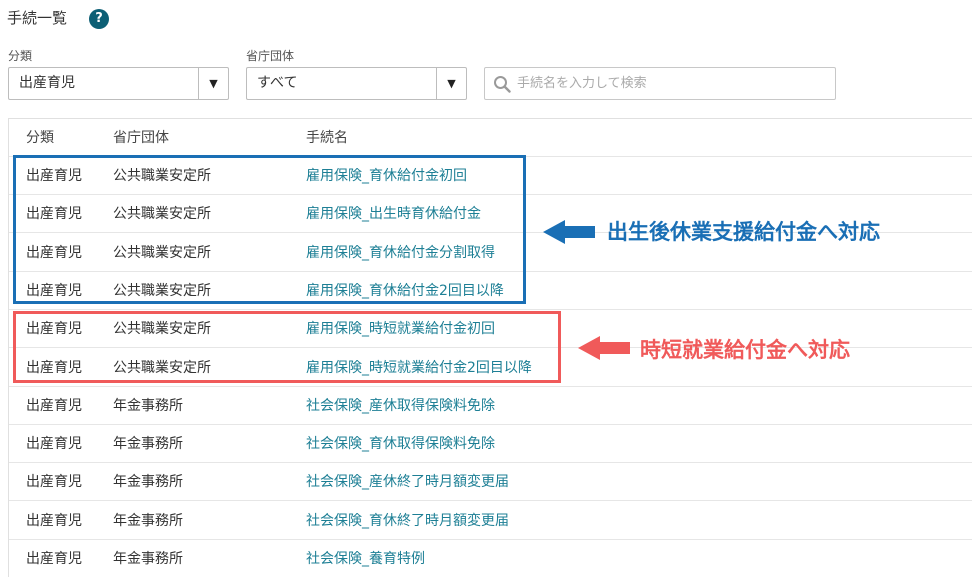 Image resolution: width=972 pixels, height=577 pixels. Describe the element at coordinates (20, 56) in the screenshot. I see `category-filter-label: 分類` at that location.